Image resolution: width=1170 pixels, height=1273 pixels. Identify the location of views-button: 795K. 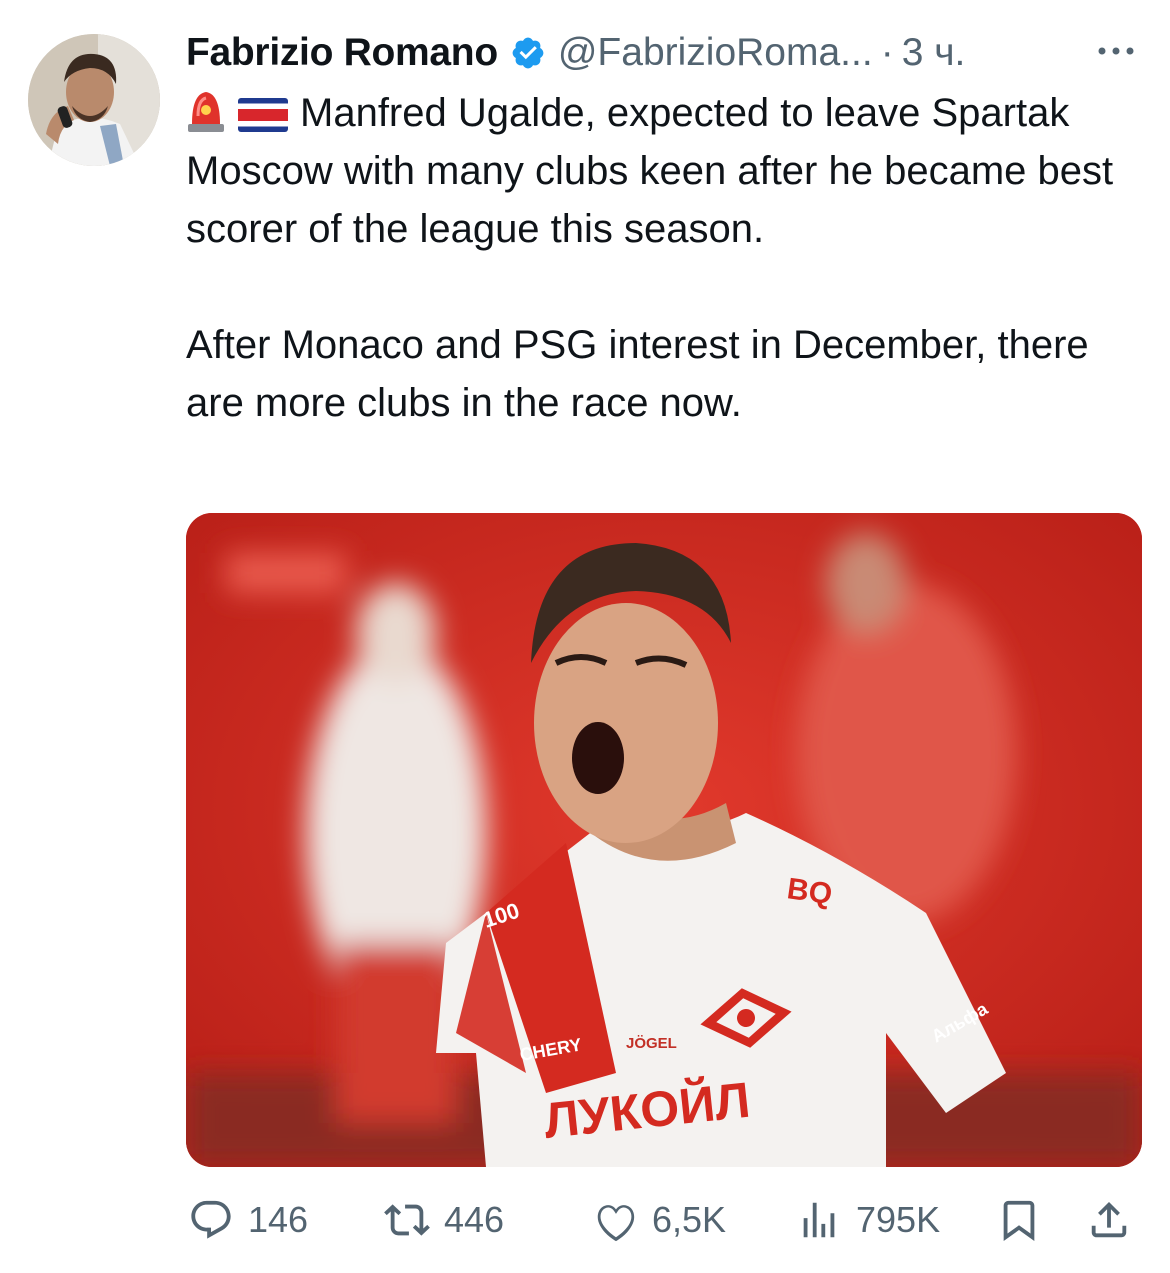
(868, 1220).